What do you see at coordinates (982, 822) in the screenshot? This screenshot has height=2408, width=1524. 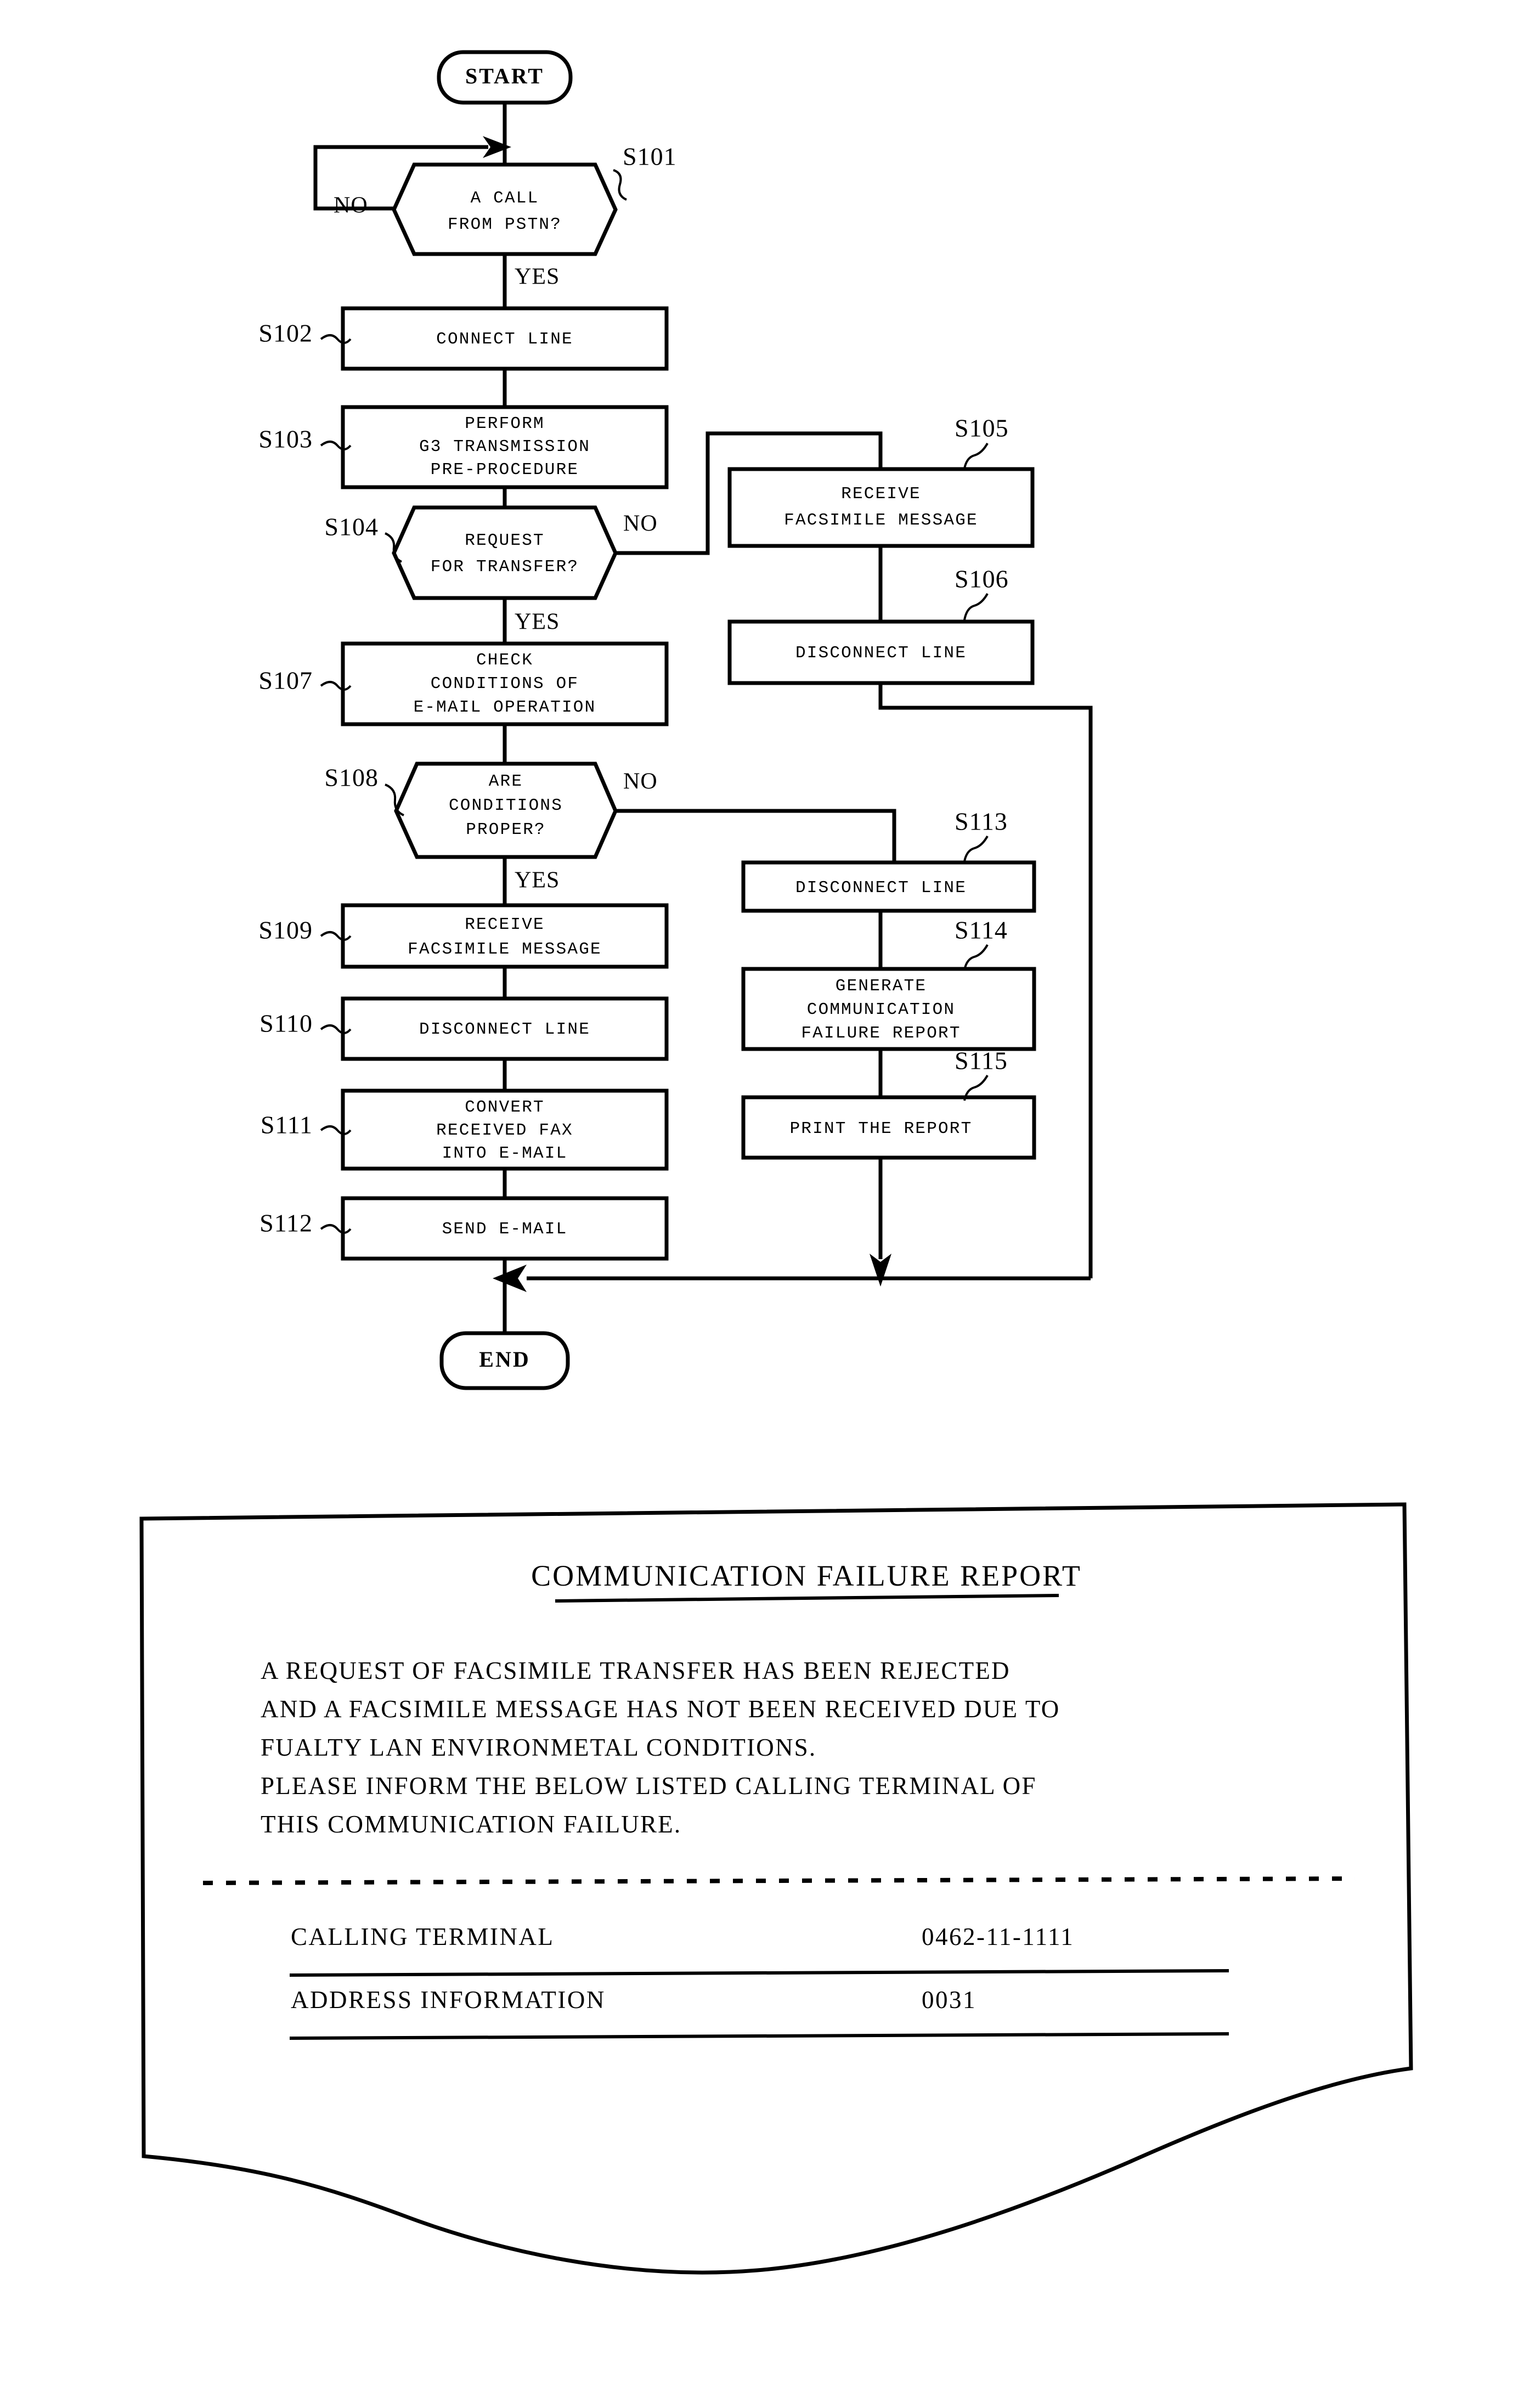 I see `step-ref-s113: S113` at bounding box center [982, 822].